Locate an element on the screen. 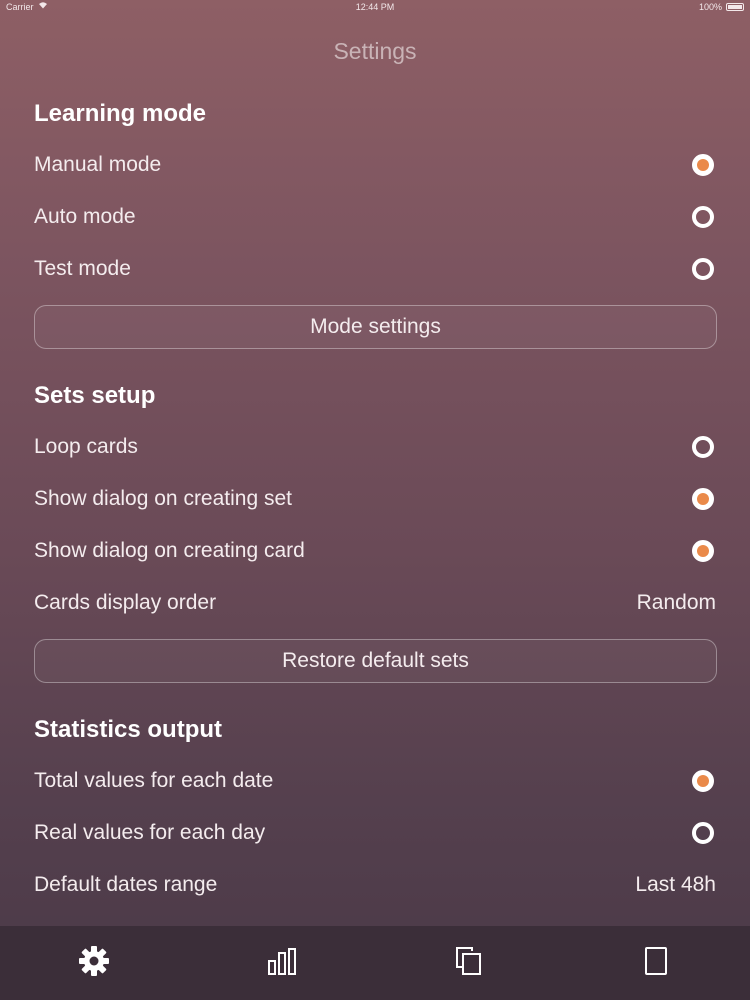 This screenshot has height=1000, width=750. restore-default-sets-button: Restore default sets is located at coordinates (375, 661).